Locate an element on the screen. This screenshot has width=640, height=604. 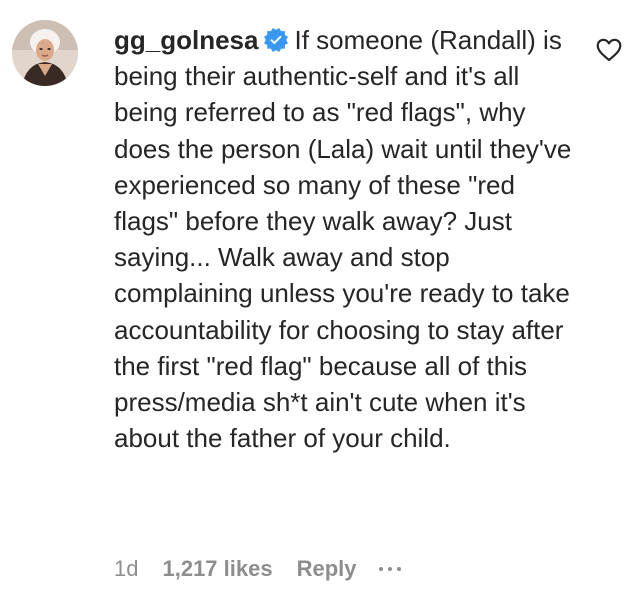
verified-badge-icon is located at coordinates (276, 40).